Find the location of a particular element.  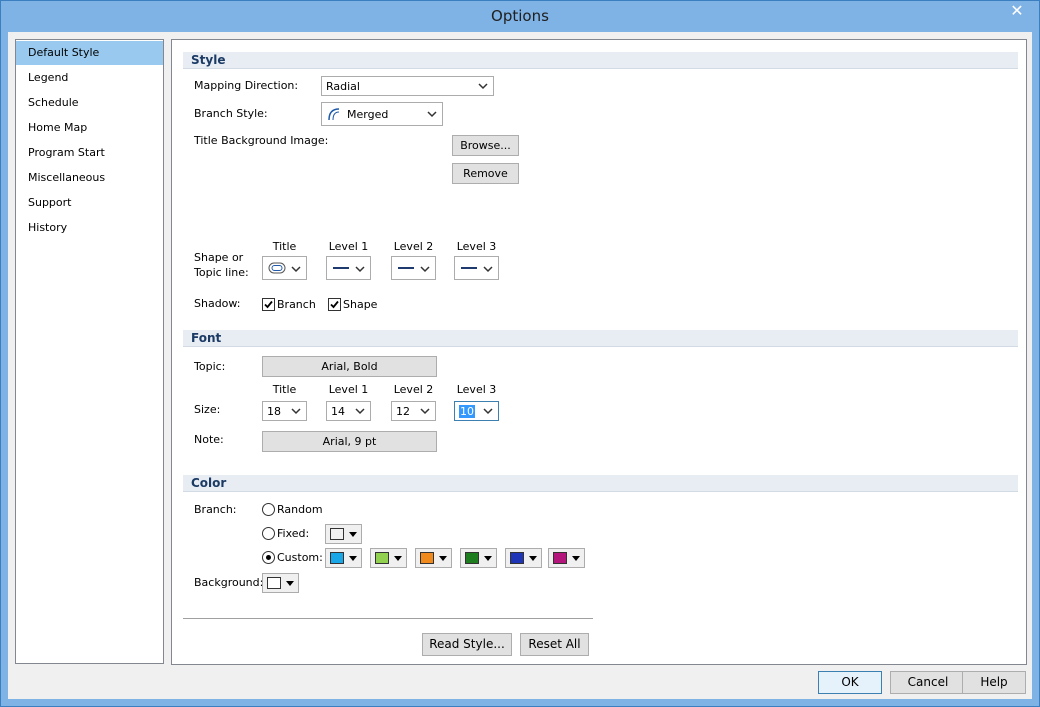

size-col-level3: Level 3 is located at coordinates (476, 389).